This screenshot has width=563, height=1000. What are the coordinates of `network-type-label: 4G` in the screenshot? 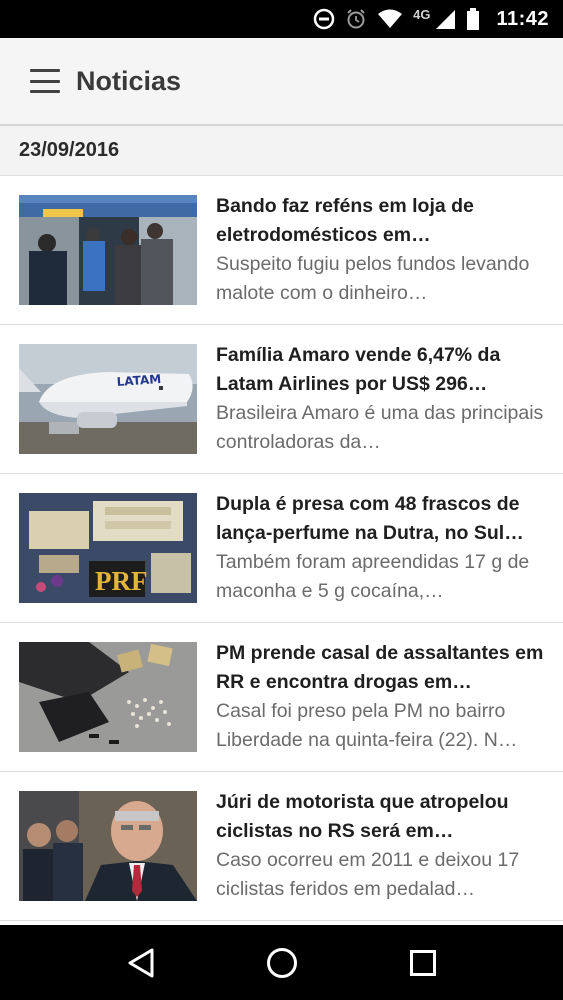 It's located at (422, 14).